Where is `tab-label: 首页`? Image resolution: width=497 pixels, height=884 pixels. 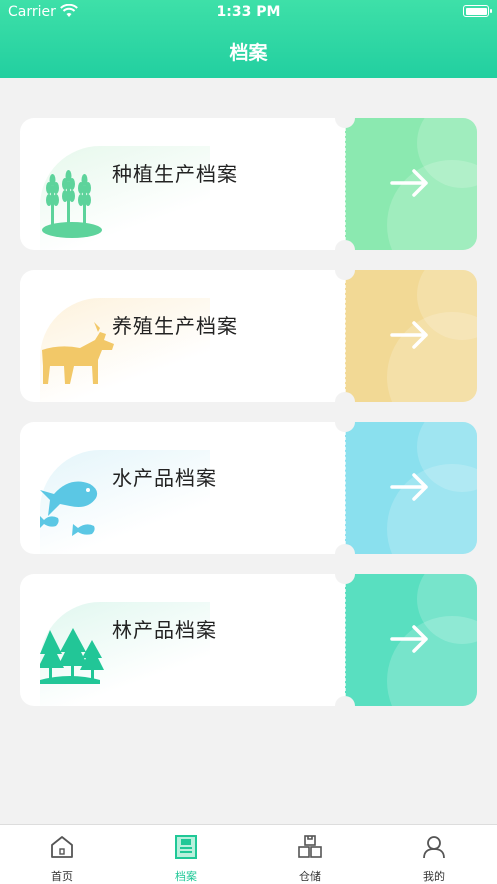 tab-label: 首页 is located at coordinates (62, 876).